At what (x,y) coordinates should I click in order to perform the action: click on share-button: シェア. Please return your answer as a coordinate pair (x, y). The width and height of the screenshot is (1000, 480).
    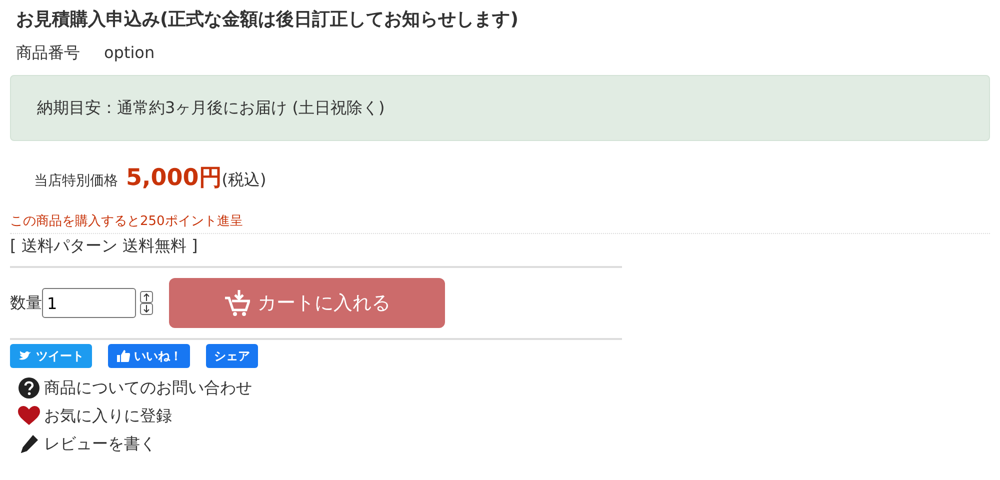
    Looking at the image, I should click on (232, 356).